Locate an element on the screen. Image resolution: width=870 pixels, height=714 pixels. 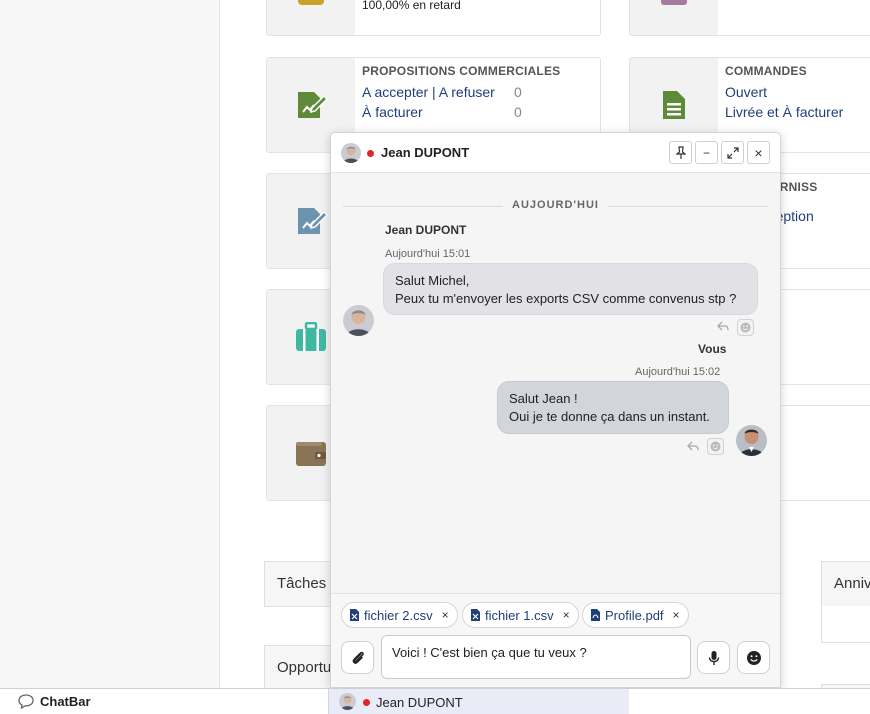
propositions-line-accept: A accepter | A refuser 0 is located at coordinates (479, 92).